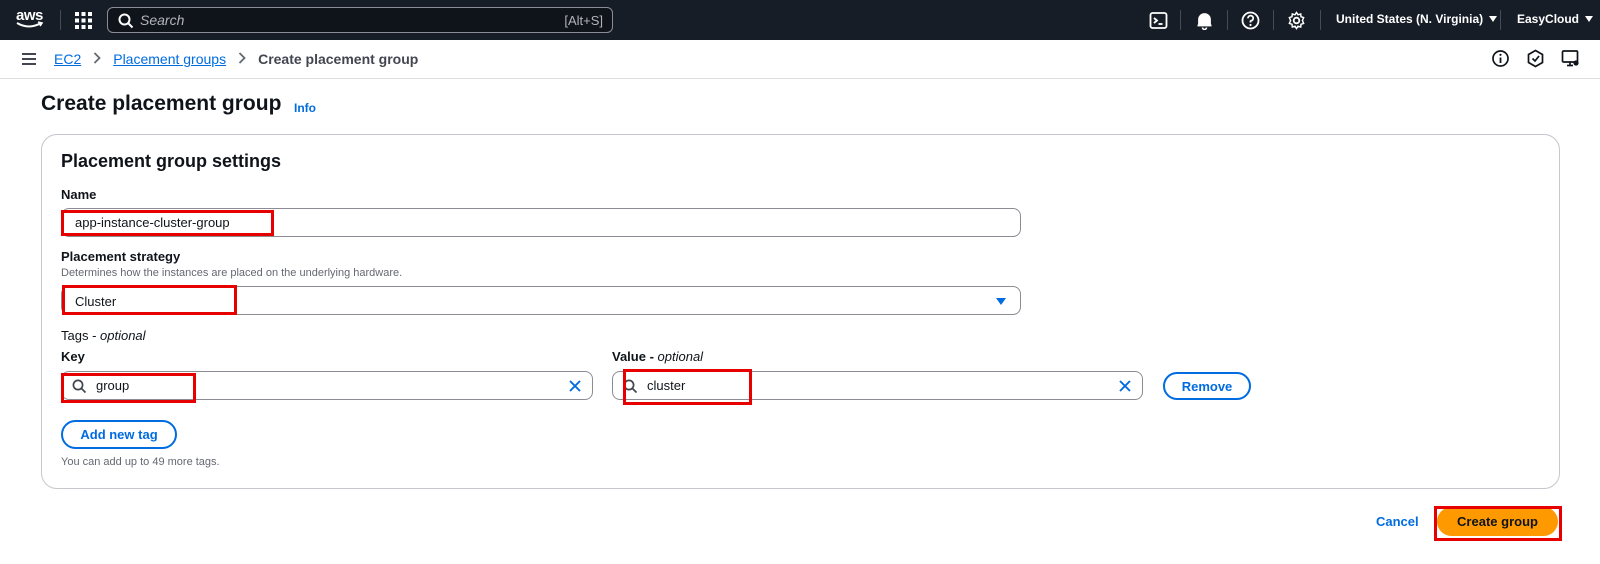 The height and width of the screenshot is (564, 1600). Describe the element at coordinates (113, 385) in the screenshot. I see `tag-key-value: group` at that location.